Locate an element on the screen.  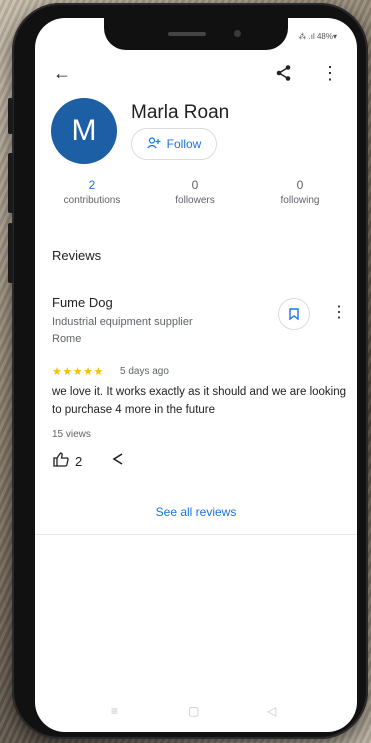
speaker is located at coordinates (187, 34).